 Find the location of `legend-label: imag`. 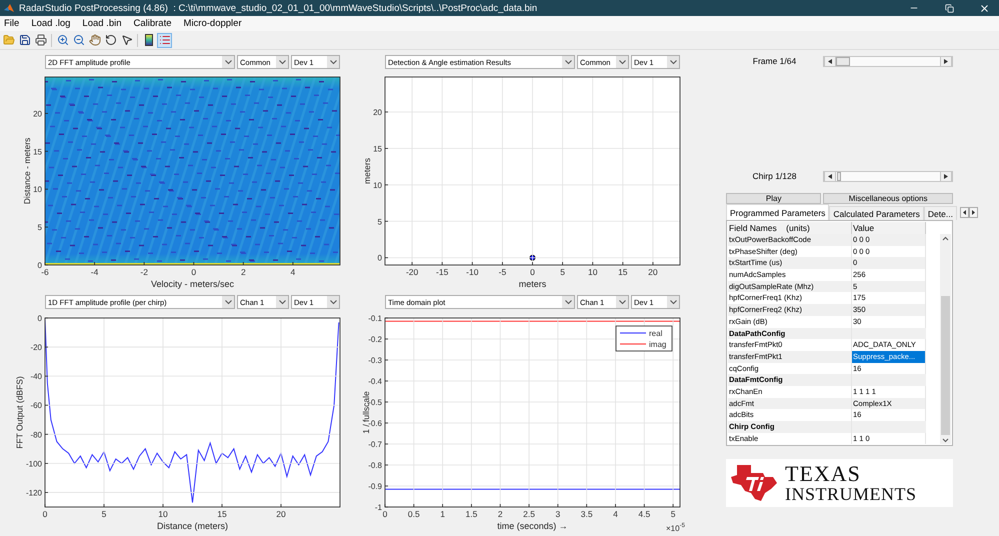

legend-label: imag is located at coordinates (657, 344).